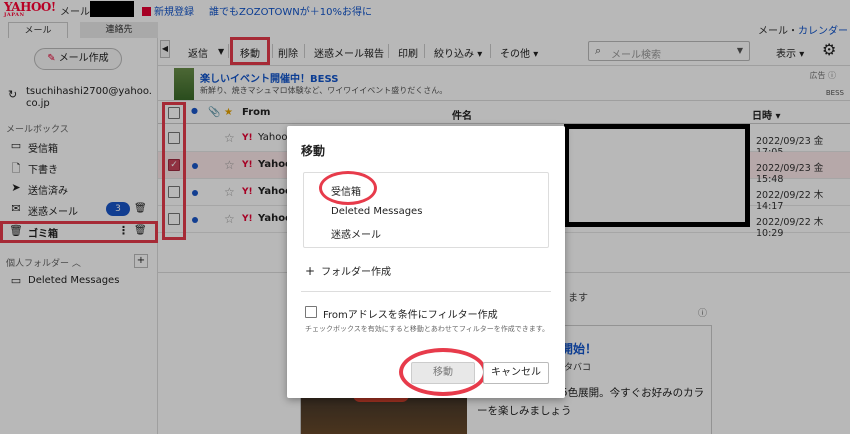  What do you see at coordinates (356, 233) in the screenshot?
I see `folder-option-spam: 迷惑メール` at bounding box center [356, 233].